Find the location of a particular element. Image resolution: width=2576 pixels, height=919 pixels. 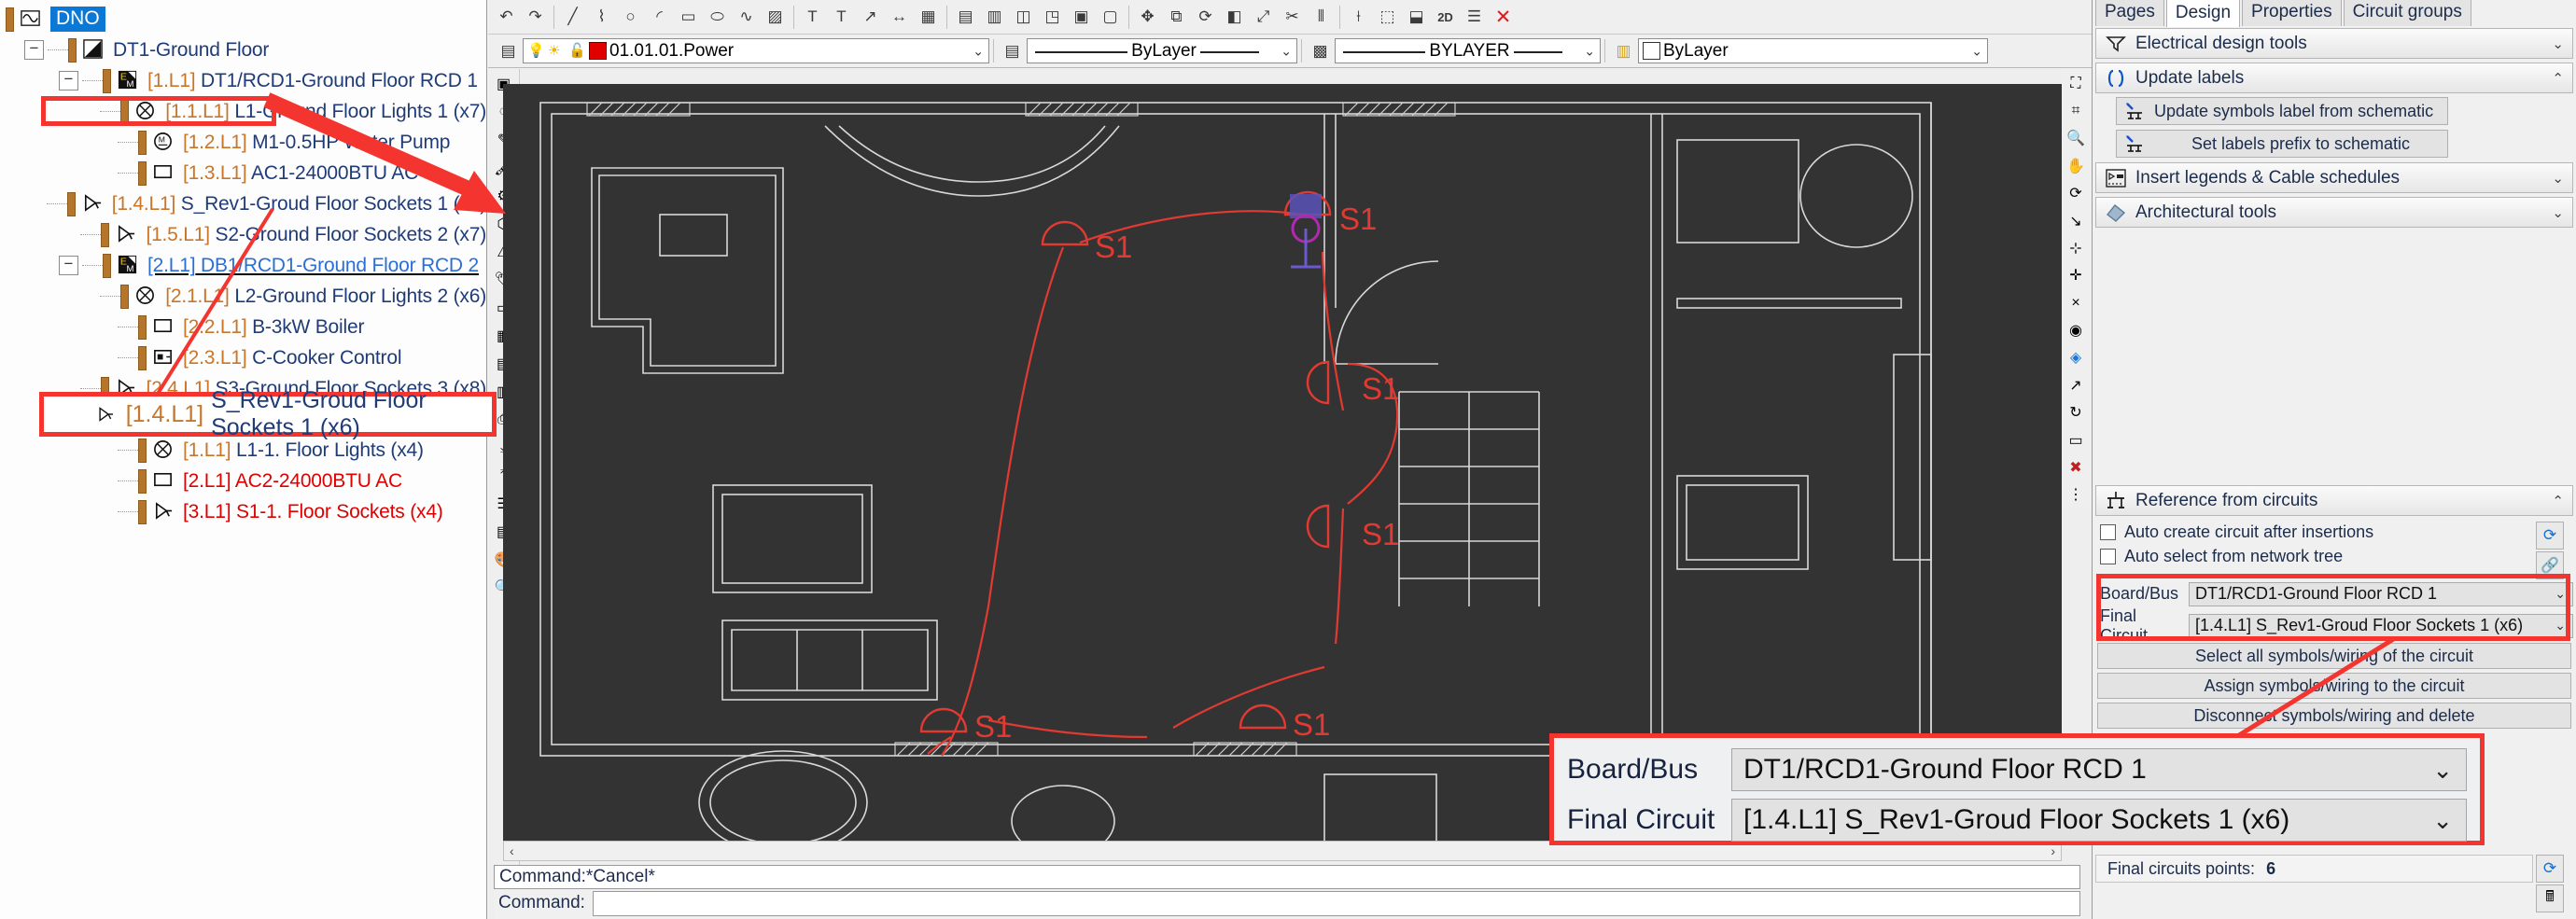

command-area: Command:*Cancel* Command: is located at coordinates (1287, 892).